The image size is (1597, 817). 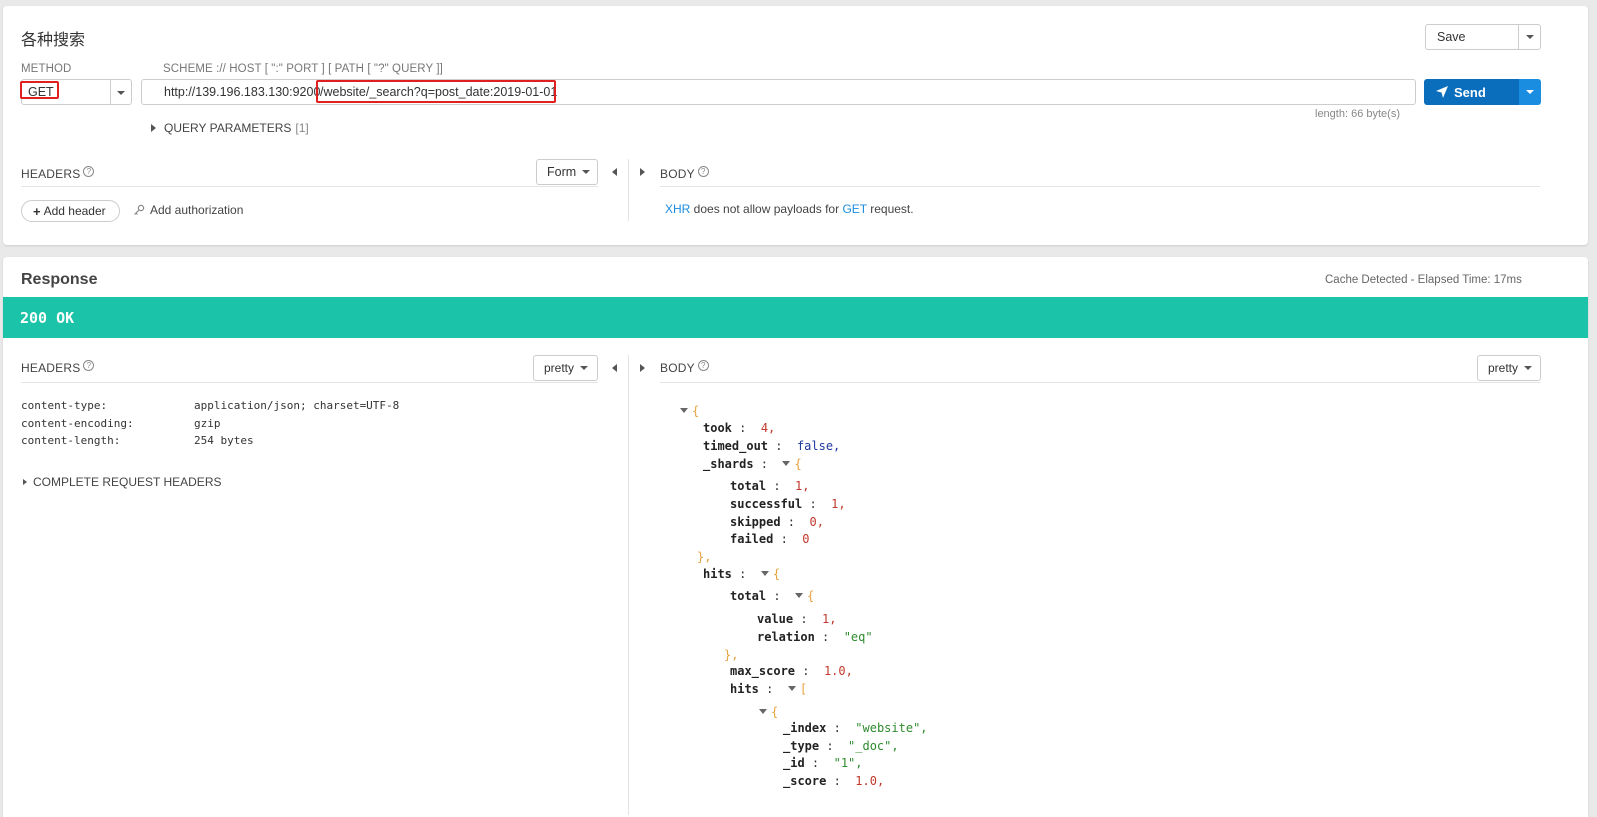 I want to click on json-value: false,, so click(x=818, y=446).